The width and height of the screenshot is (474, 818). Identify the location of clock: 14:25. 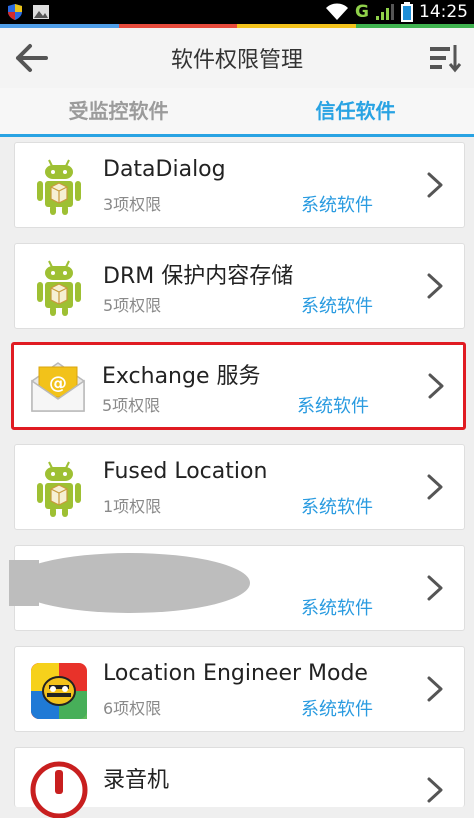
(443, 12).